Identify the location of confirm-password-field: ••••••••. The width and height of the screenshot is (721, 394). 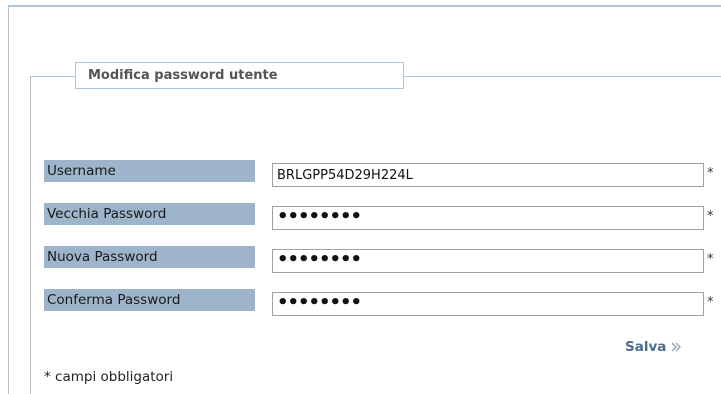
(488, 304).